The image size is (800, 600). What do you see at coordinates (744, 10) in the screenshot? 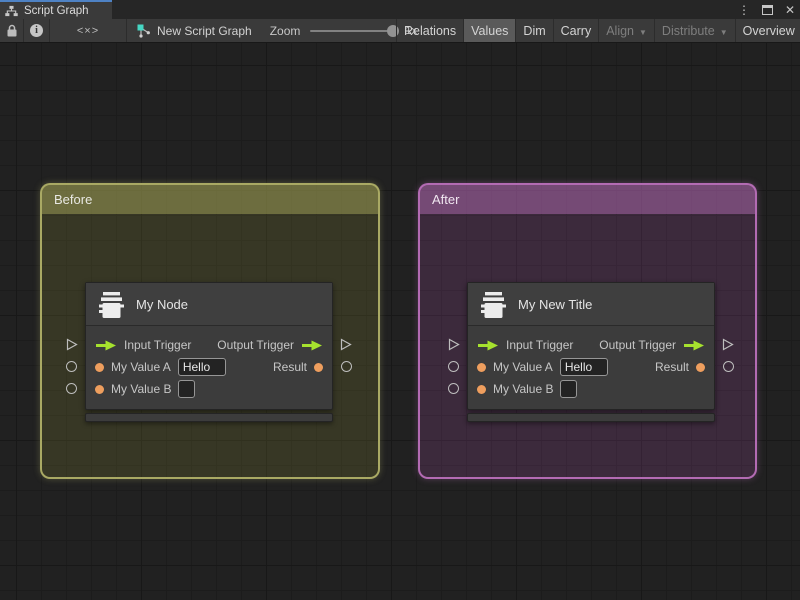
I see `menu-dots-icon: ⋮` at bounding box center [744, 10].